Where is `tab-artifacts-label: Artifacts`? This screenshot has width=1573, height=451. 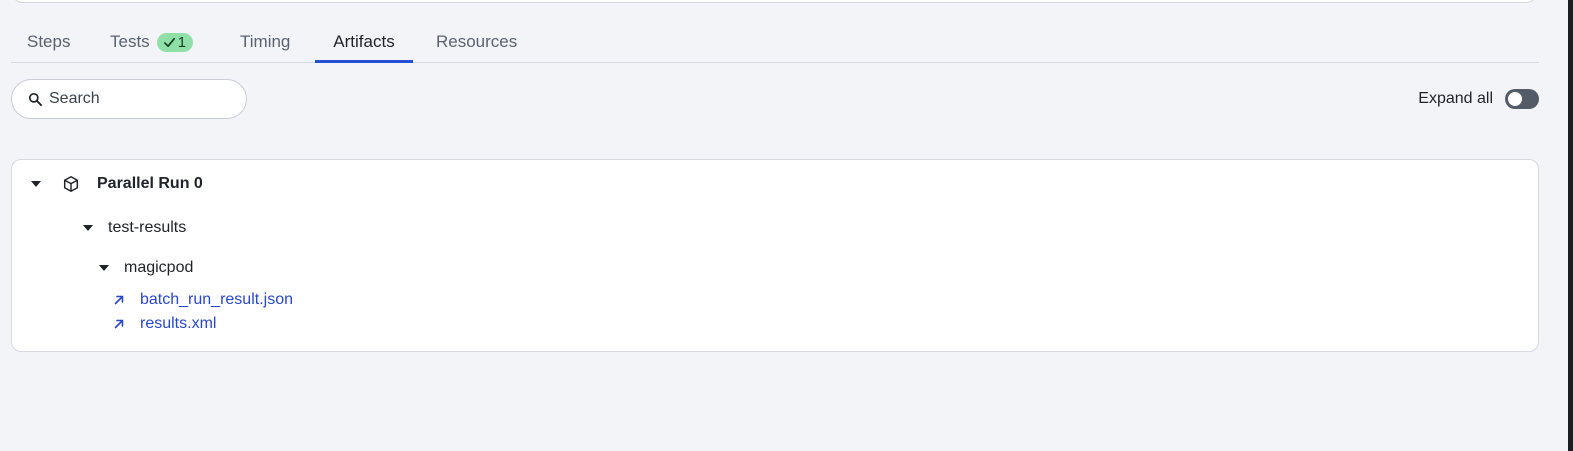
tab-artifacts-label: Artifacts is located at coordinates (364, 41).